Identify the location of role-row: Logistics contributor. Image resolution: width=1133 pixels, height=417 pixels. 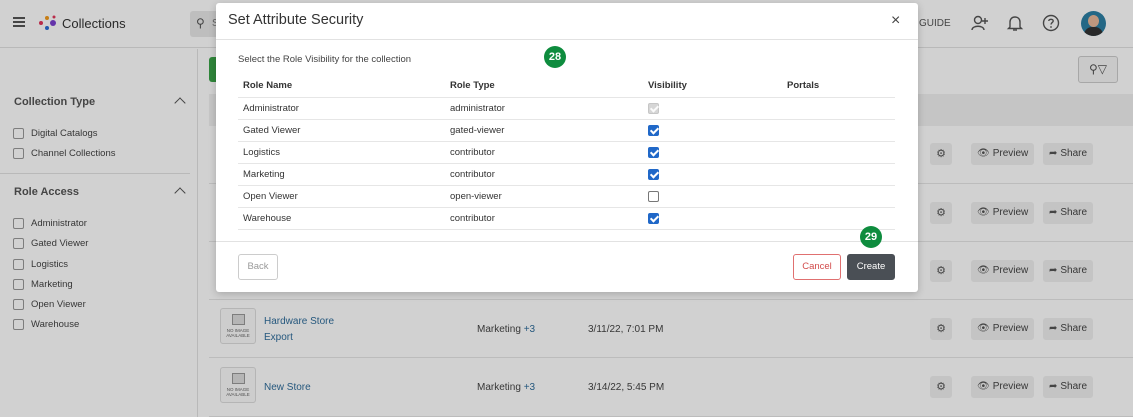
(566, 153).